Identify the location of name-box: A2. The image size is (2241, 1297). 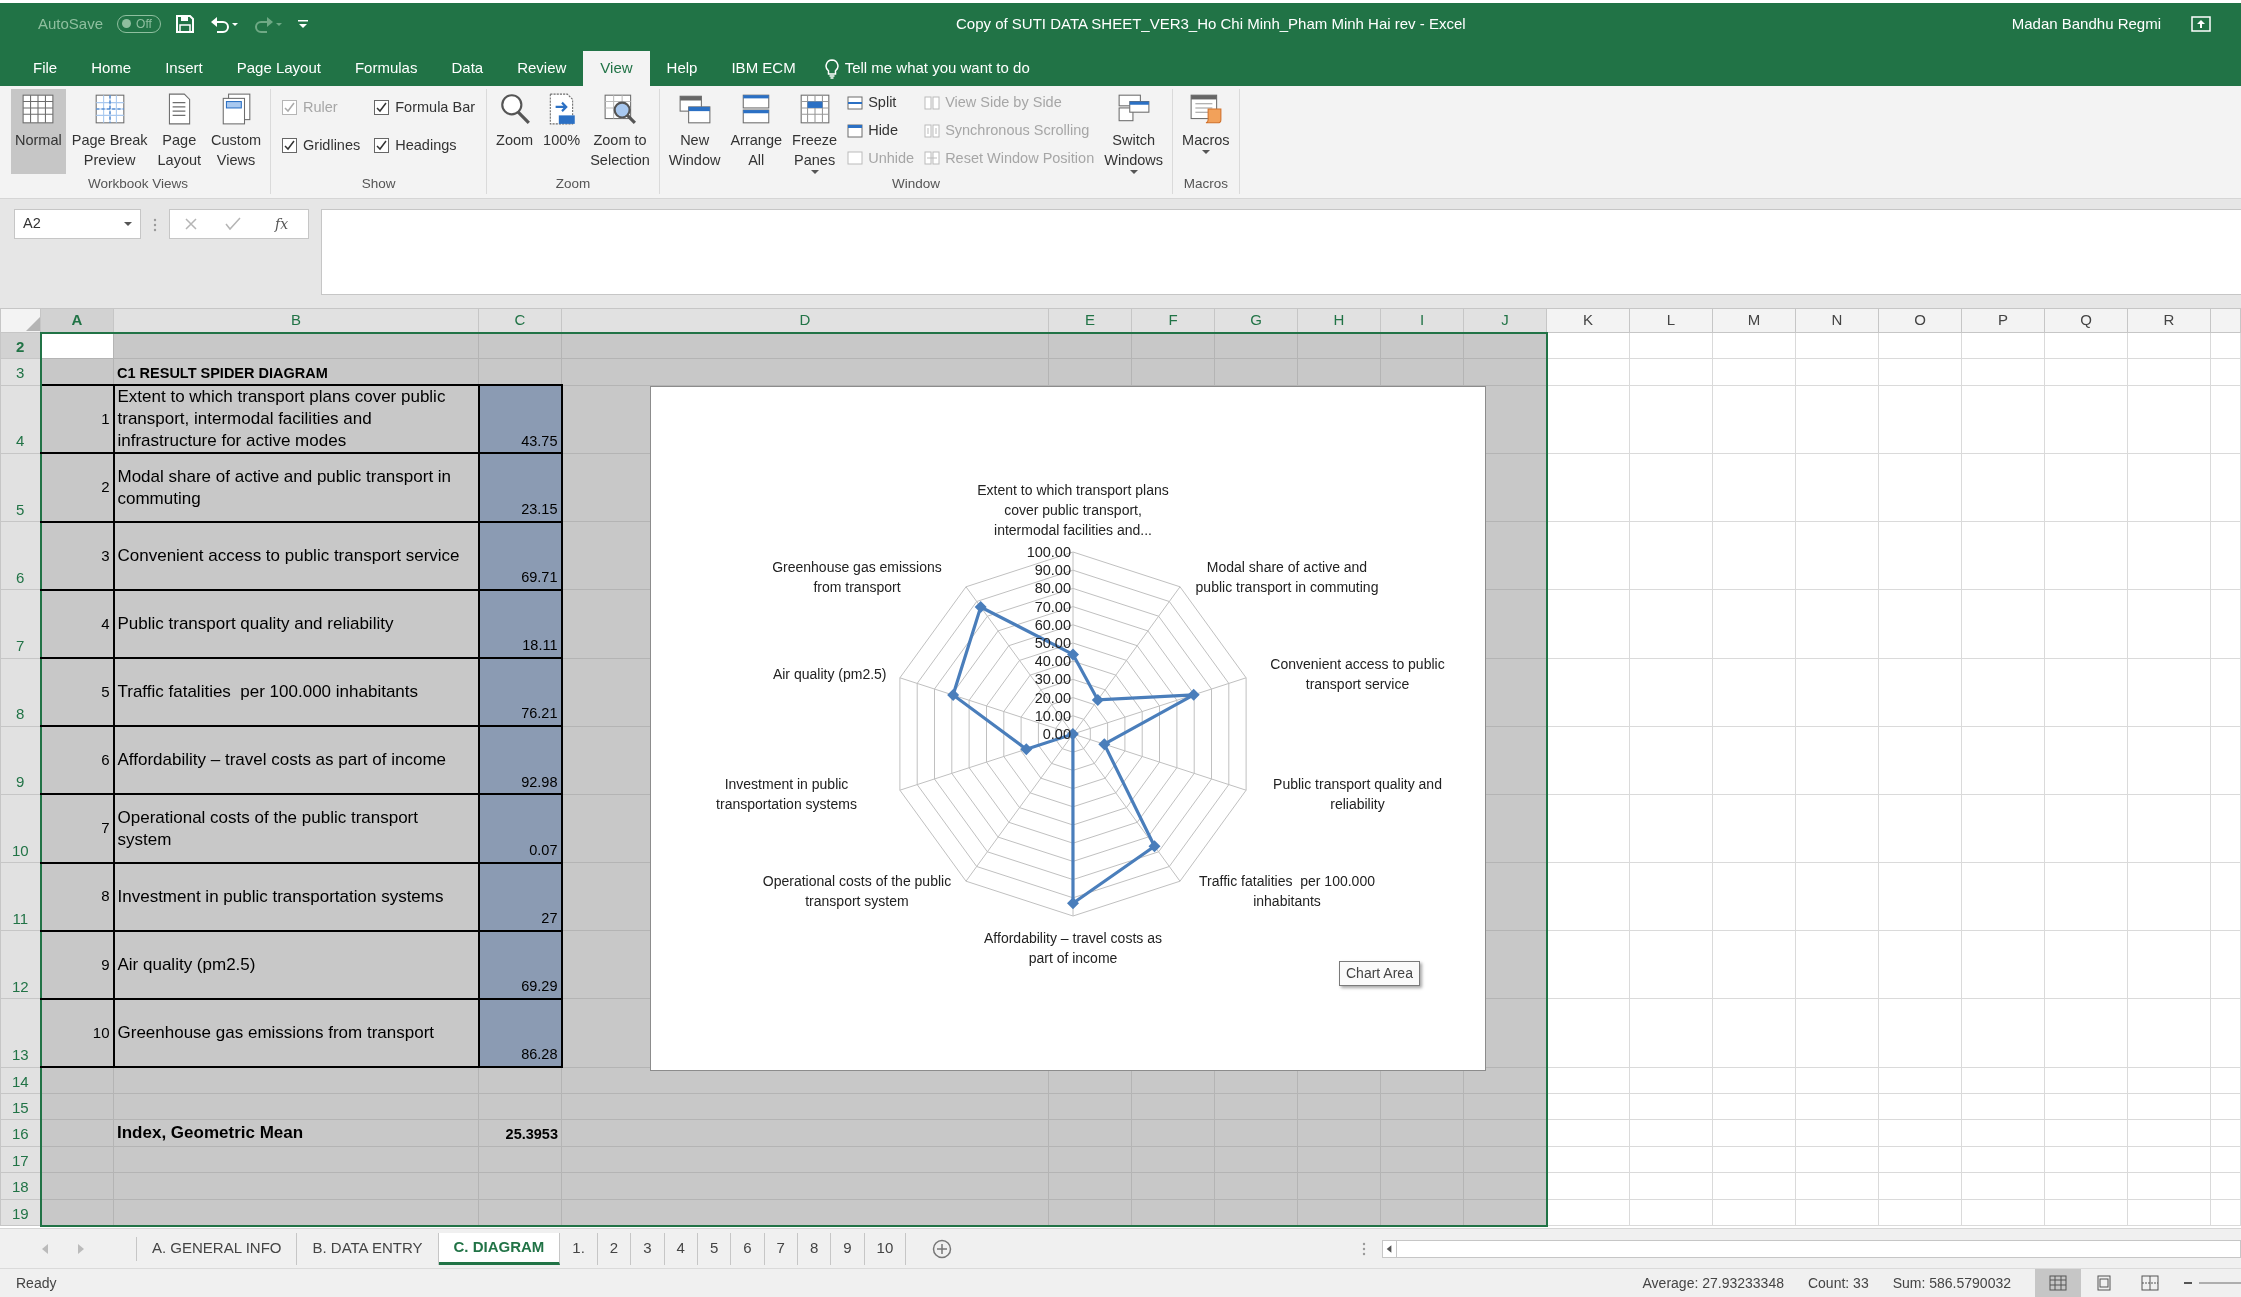
(77, 224).